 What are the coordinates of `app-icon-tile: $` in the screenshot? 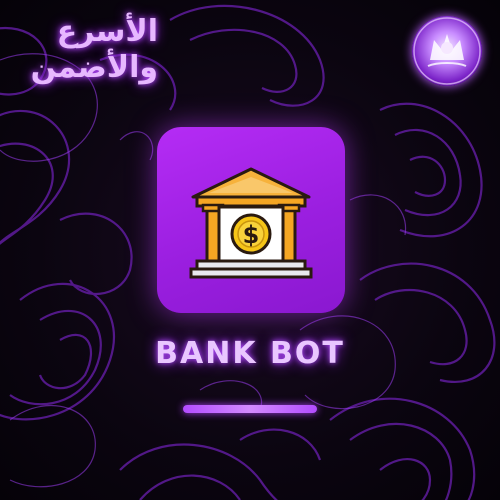 It's located at (251, 220).